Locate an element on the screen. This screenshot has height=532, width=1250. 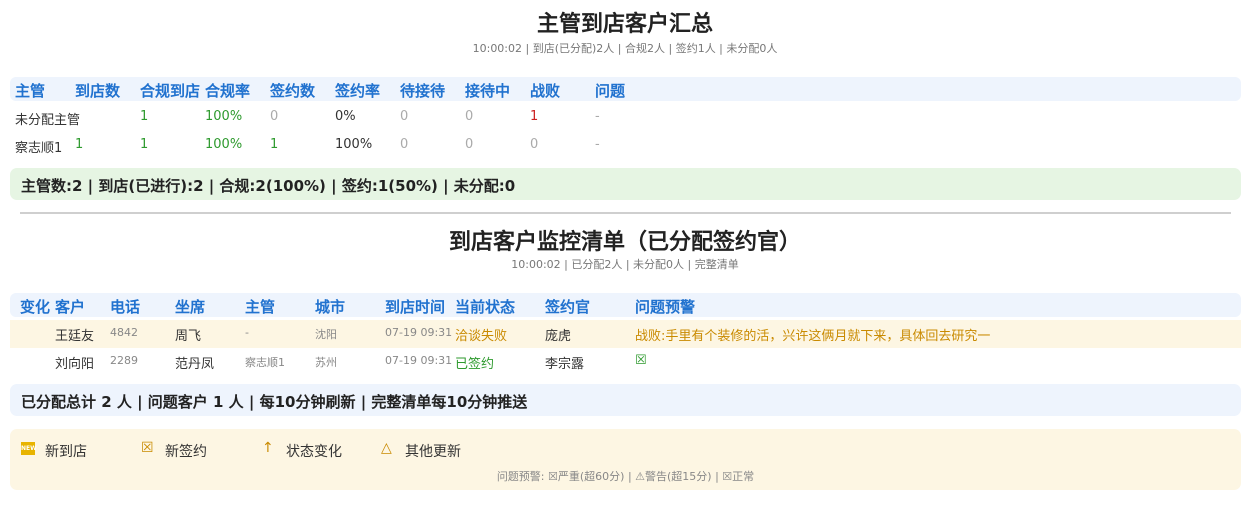
cell-sign-rate: 100% is located at coordinates (354, 144).